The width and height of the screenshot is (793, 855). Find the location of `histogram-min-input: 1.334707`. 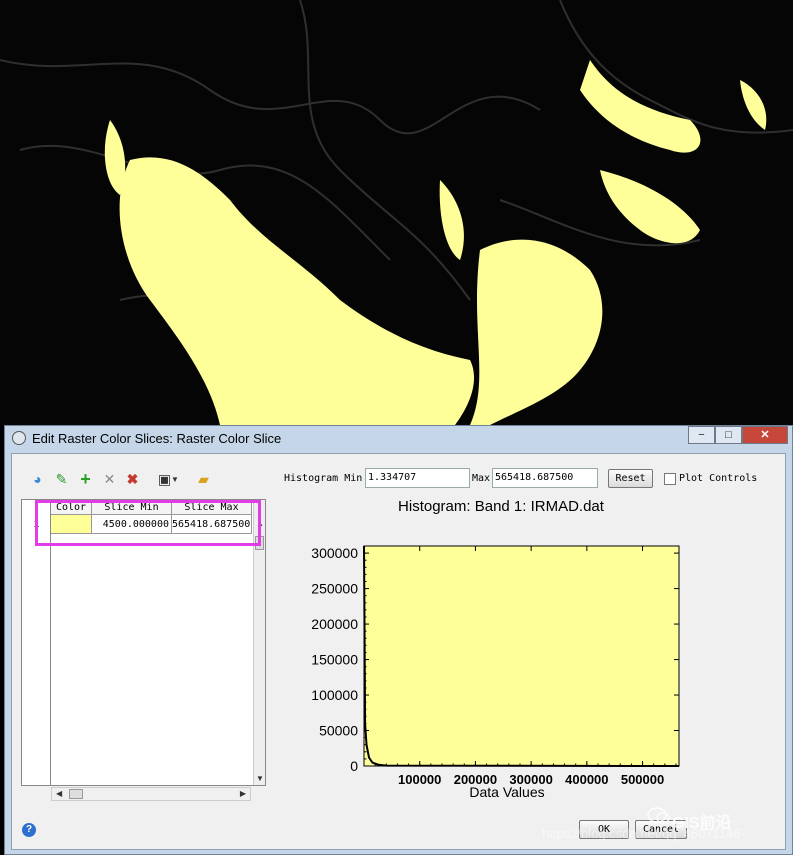

histogram-min-input: 1.334707 is located at coordinates (417, 478).